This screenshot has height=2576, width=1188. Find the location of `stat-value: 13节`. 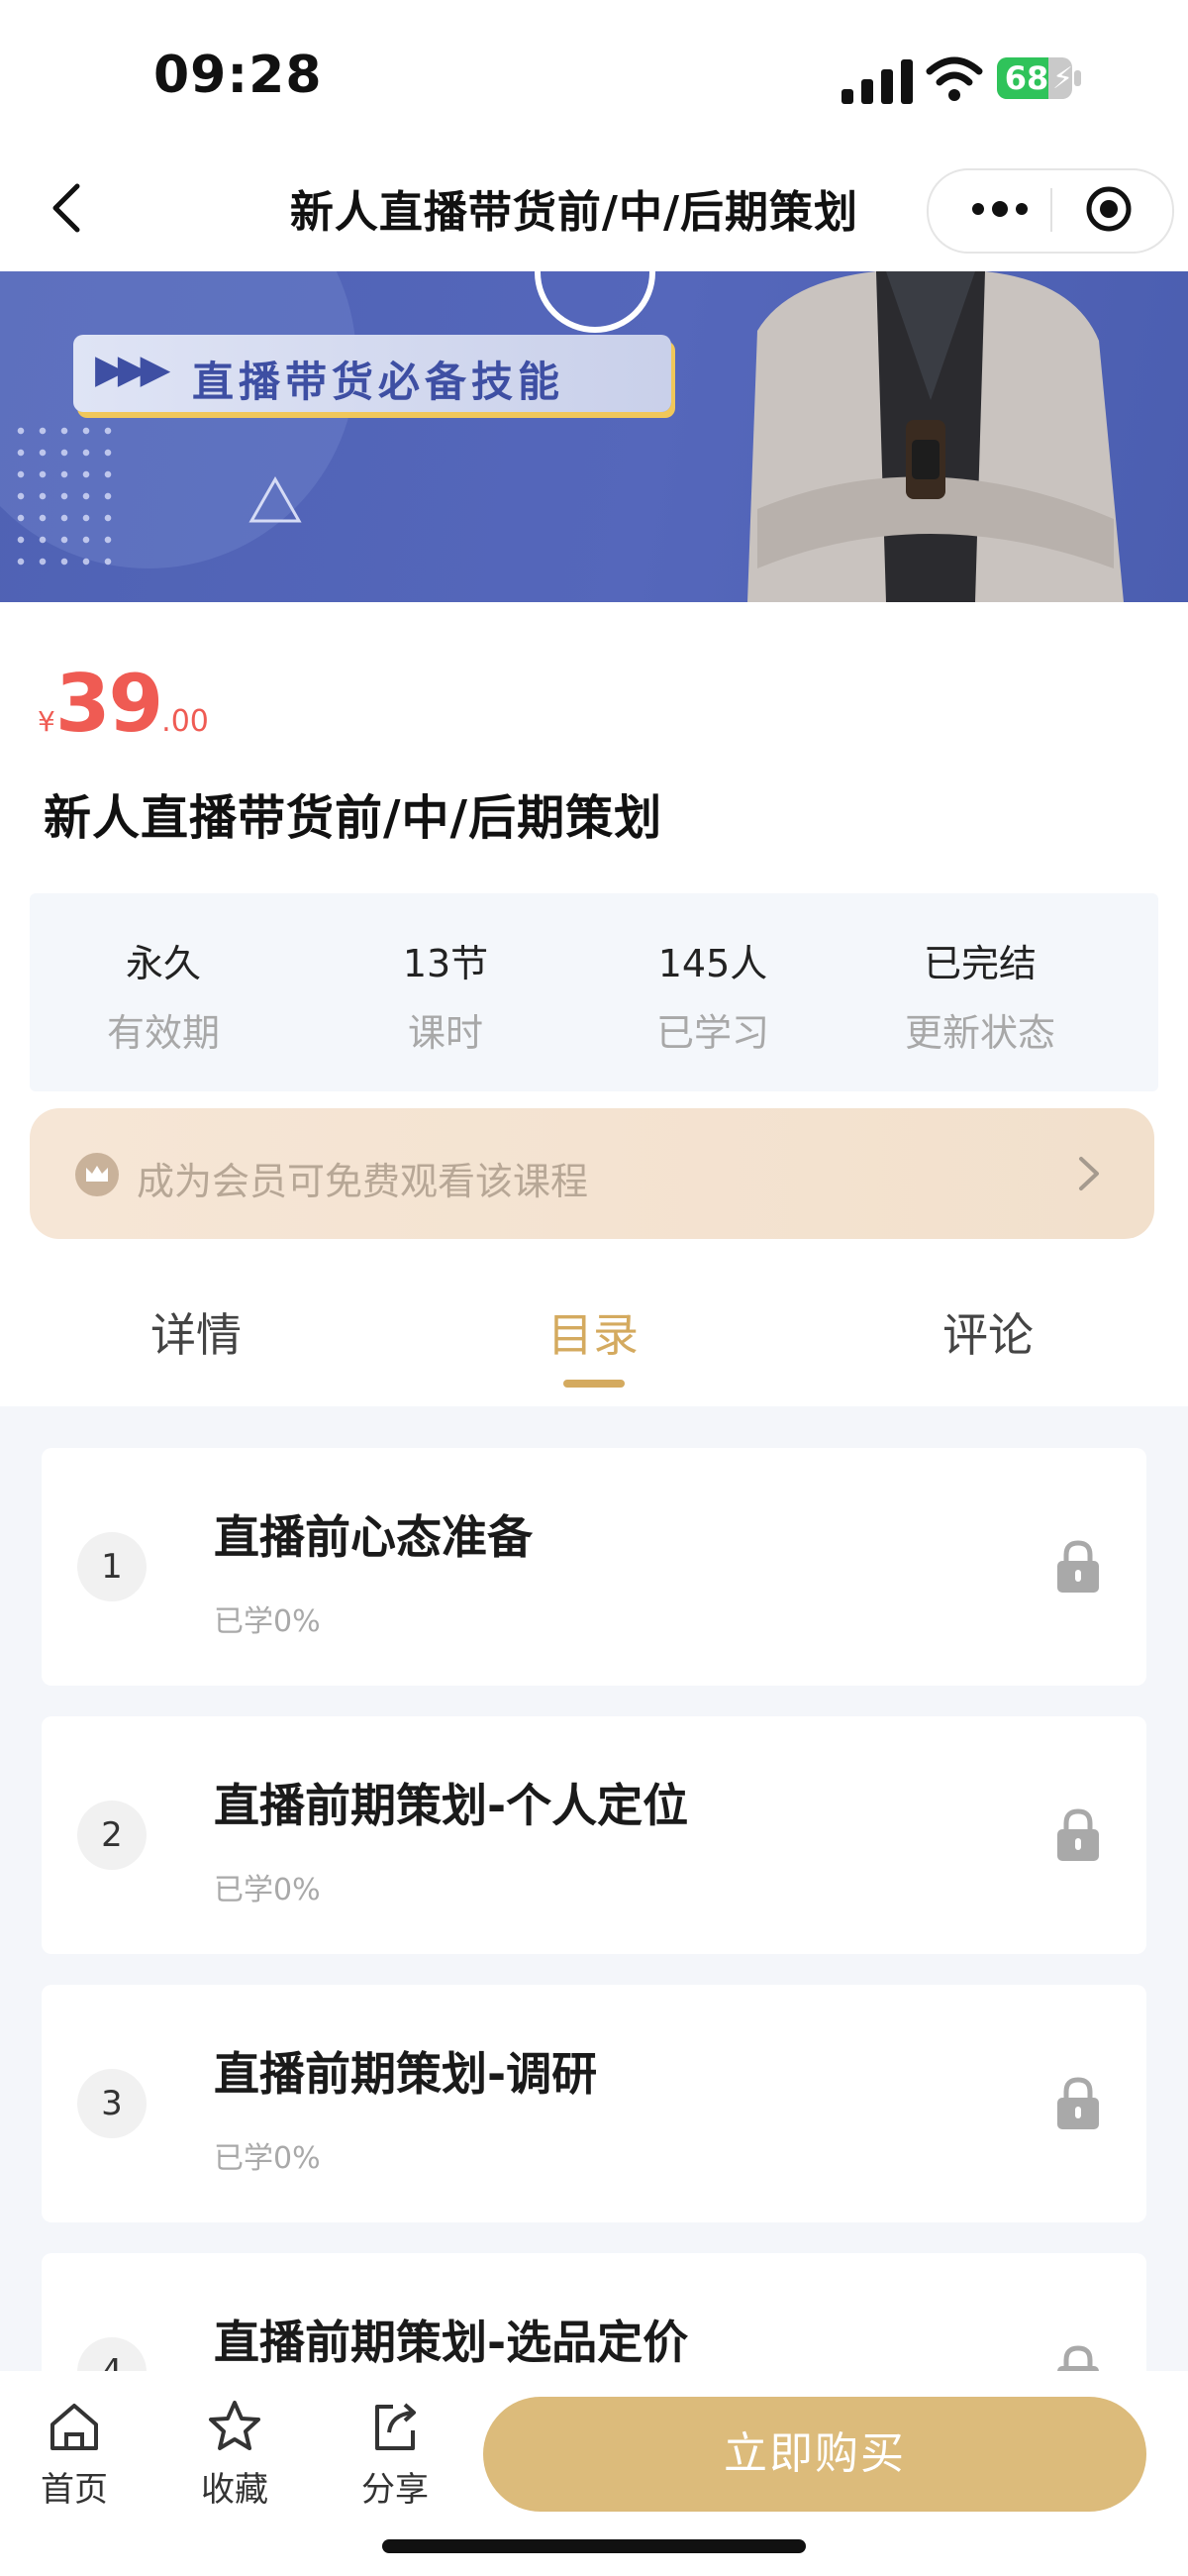

stat-value: 13节 is located at coordinates (446, 963).